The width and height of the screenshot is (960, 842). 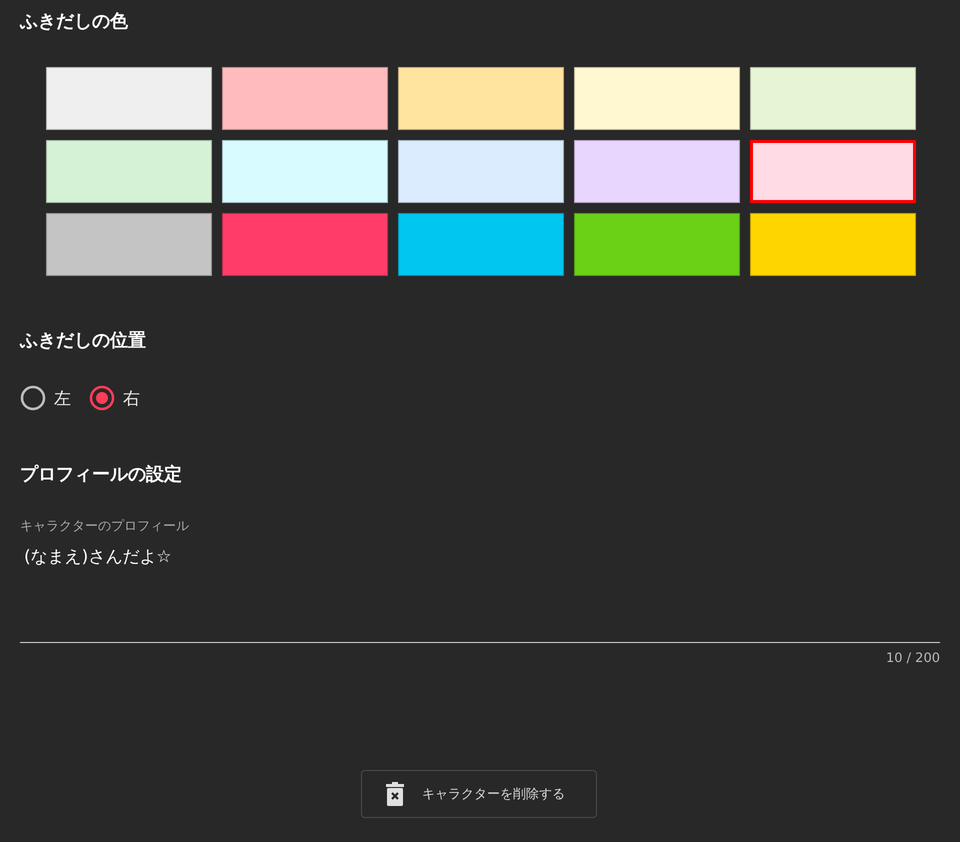 What do you see at coordinates (833, 171) in the screenshot?
I see `color-swatch` at bounding box center [833, 171].